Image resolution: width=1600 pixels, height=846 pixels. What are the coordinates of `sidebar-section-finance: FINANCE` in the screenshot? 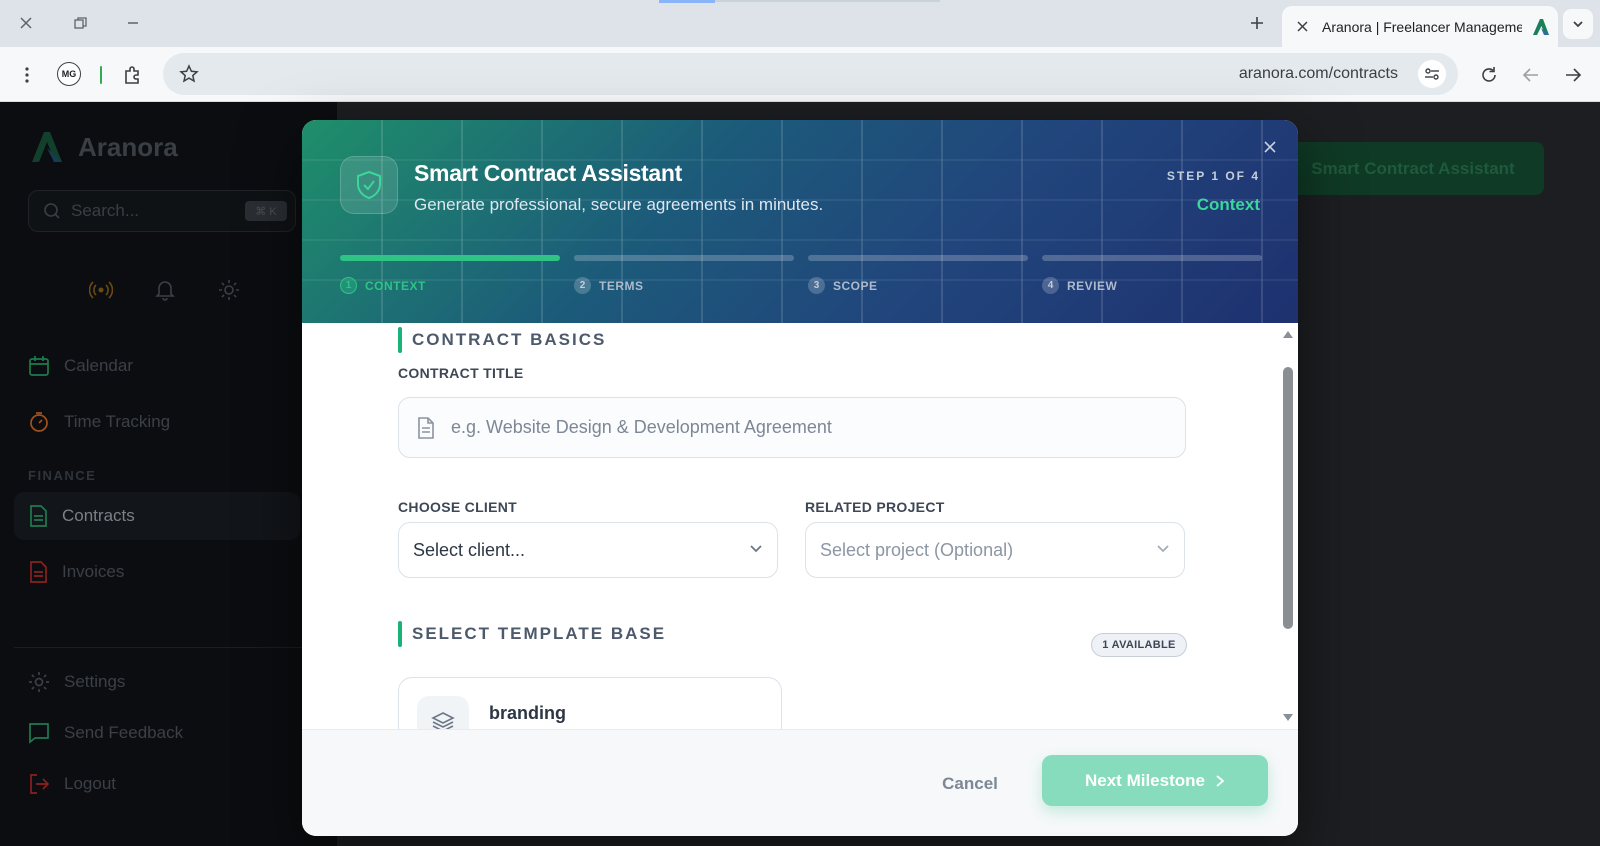 It's located at (62, 475).